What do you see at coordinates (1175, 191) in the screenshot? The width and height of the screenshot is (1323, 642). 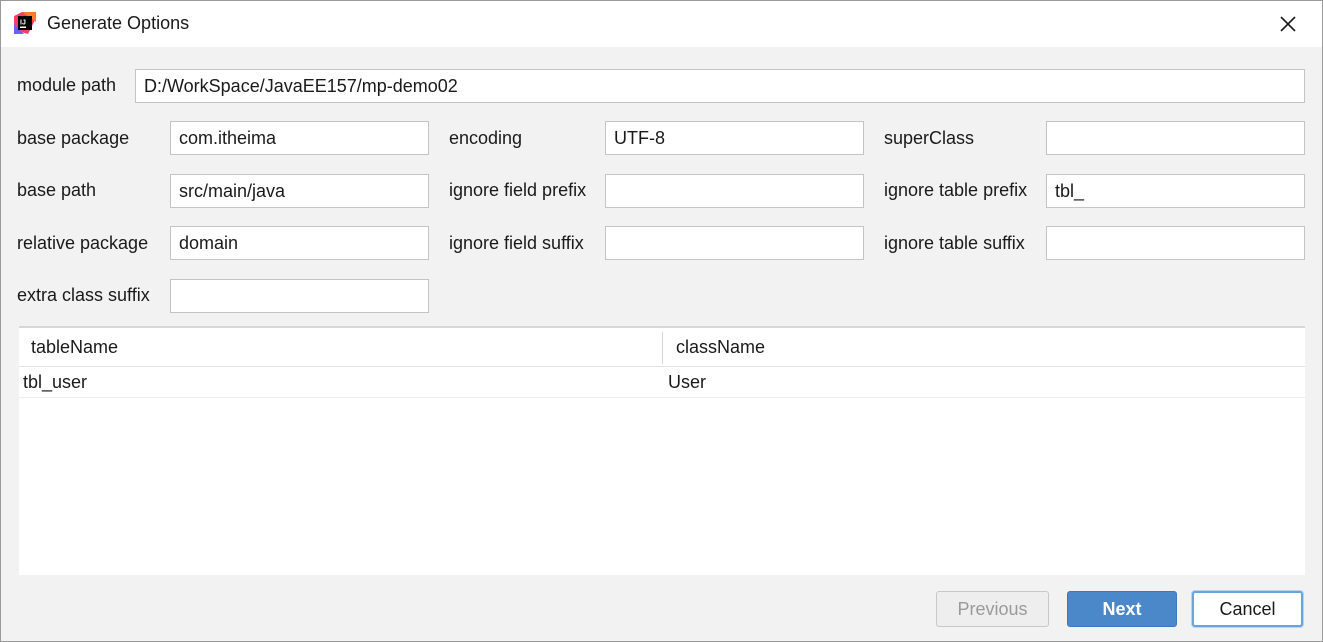 I see `ignore-table-prefix-input` at bounding box center [1175, 191].